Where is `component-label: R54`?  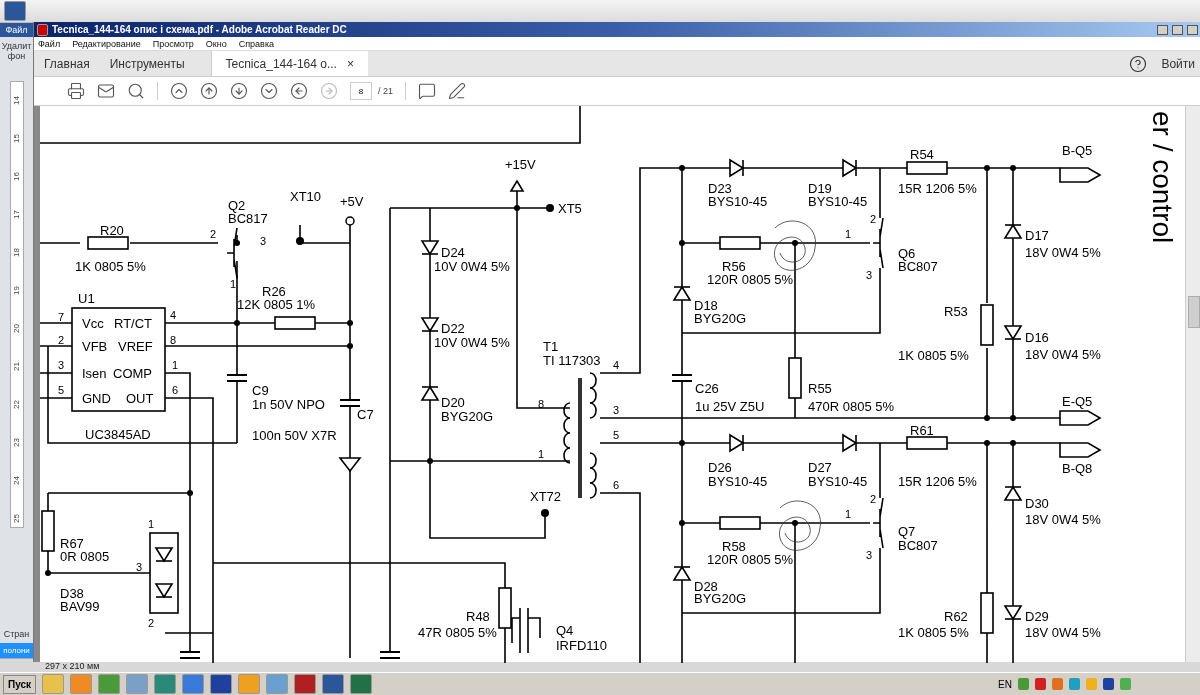 component-label: R54 is located at coordinates (922, 154).